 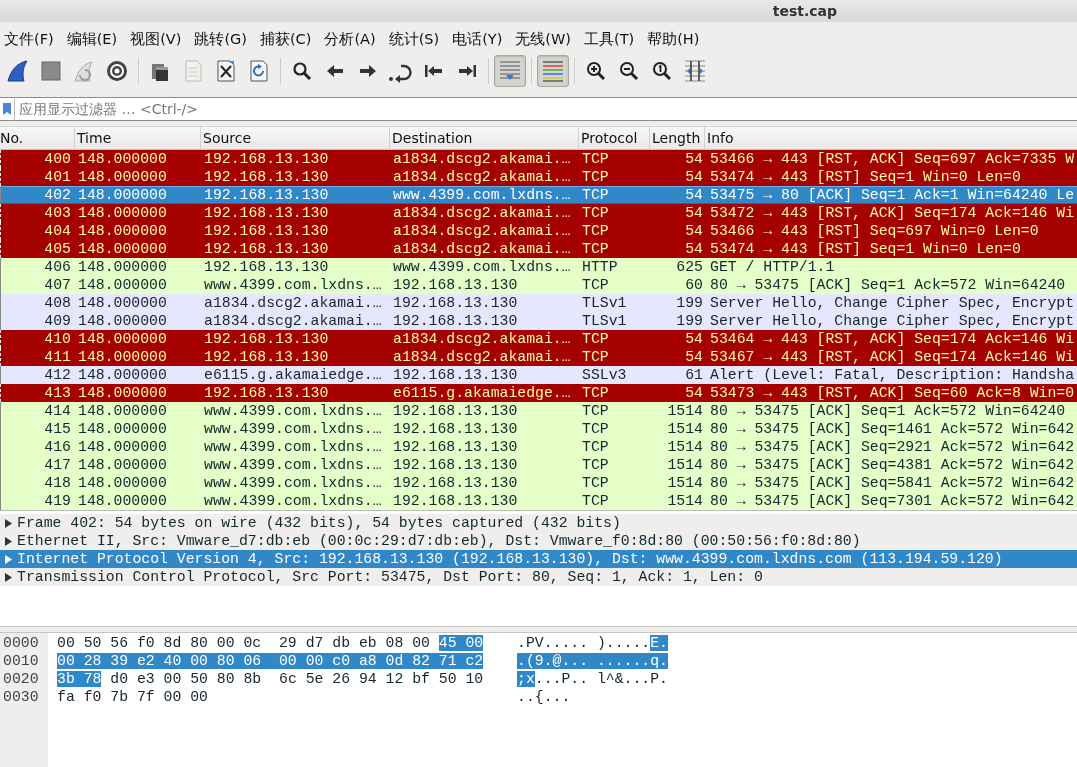 I want to click on table-cell-text: 417, so click(x=57, y=465).